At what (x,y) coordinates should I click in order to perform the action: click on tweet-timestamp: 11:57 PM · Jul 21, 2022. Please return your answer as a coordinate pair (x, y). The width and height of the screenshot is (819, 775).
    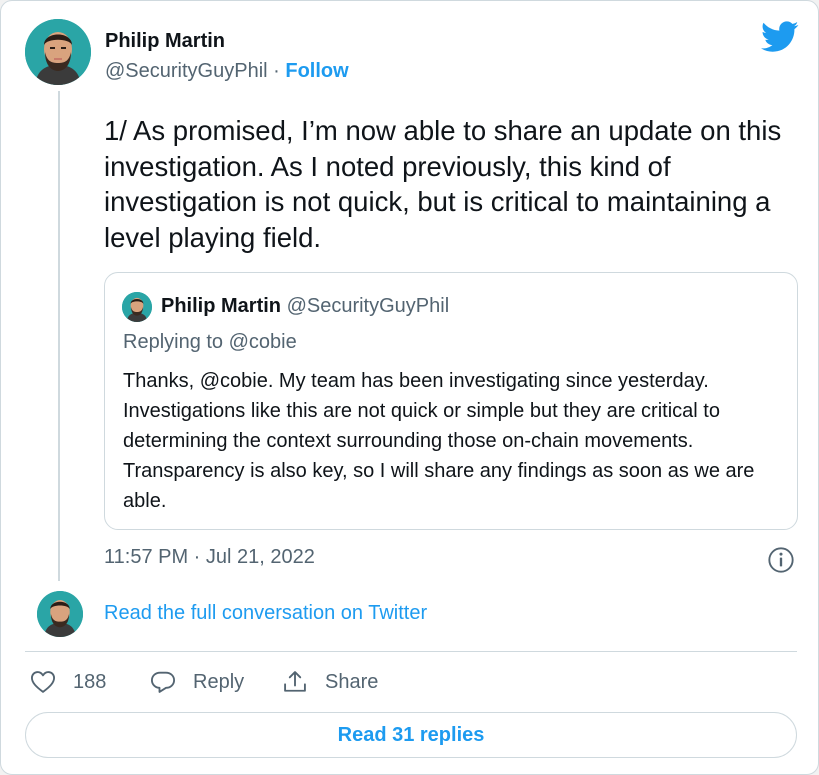
    Looking at the image, I should click on (209, 557).